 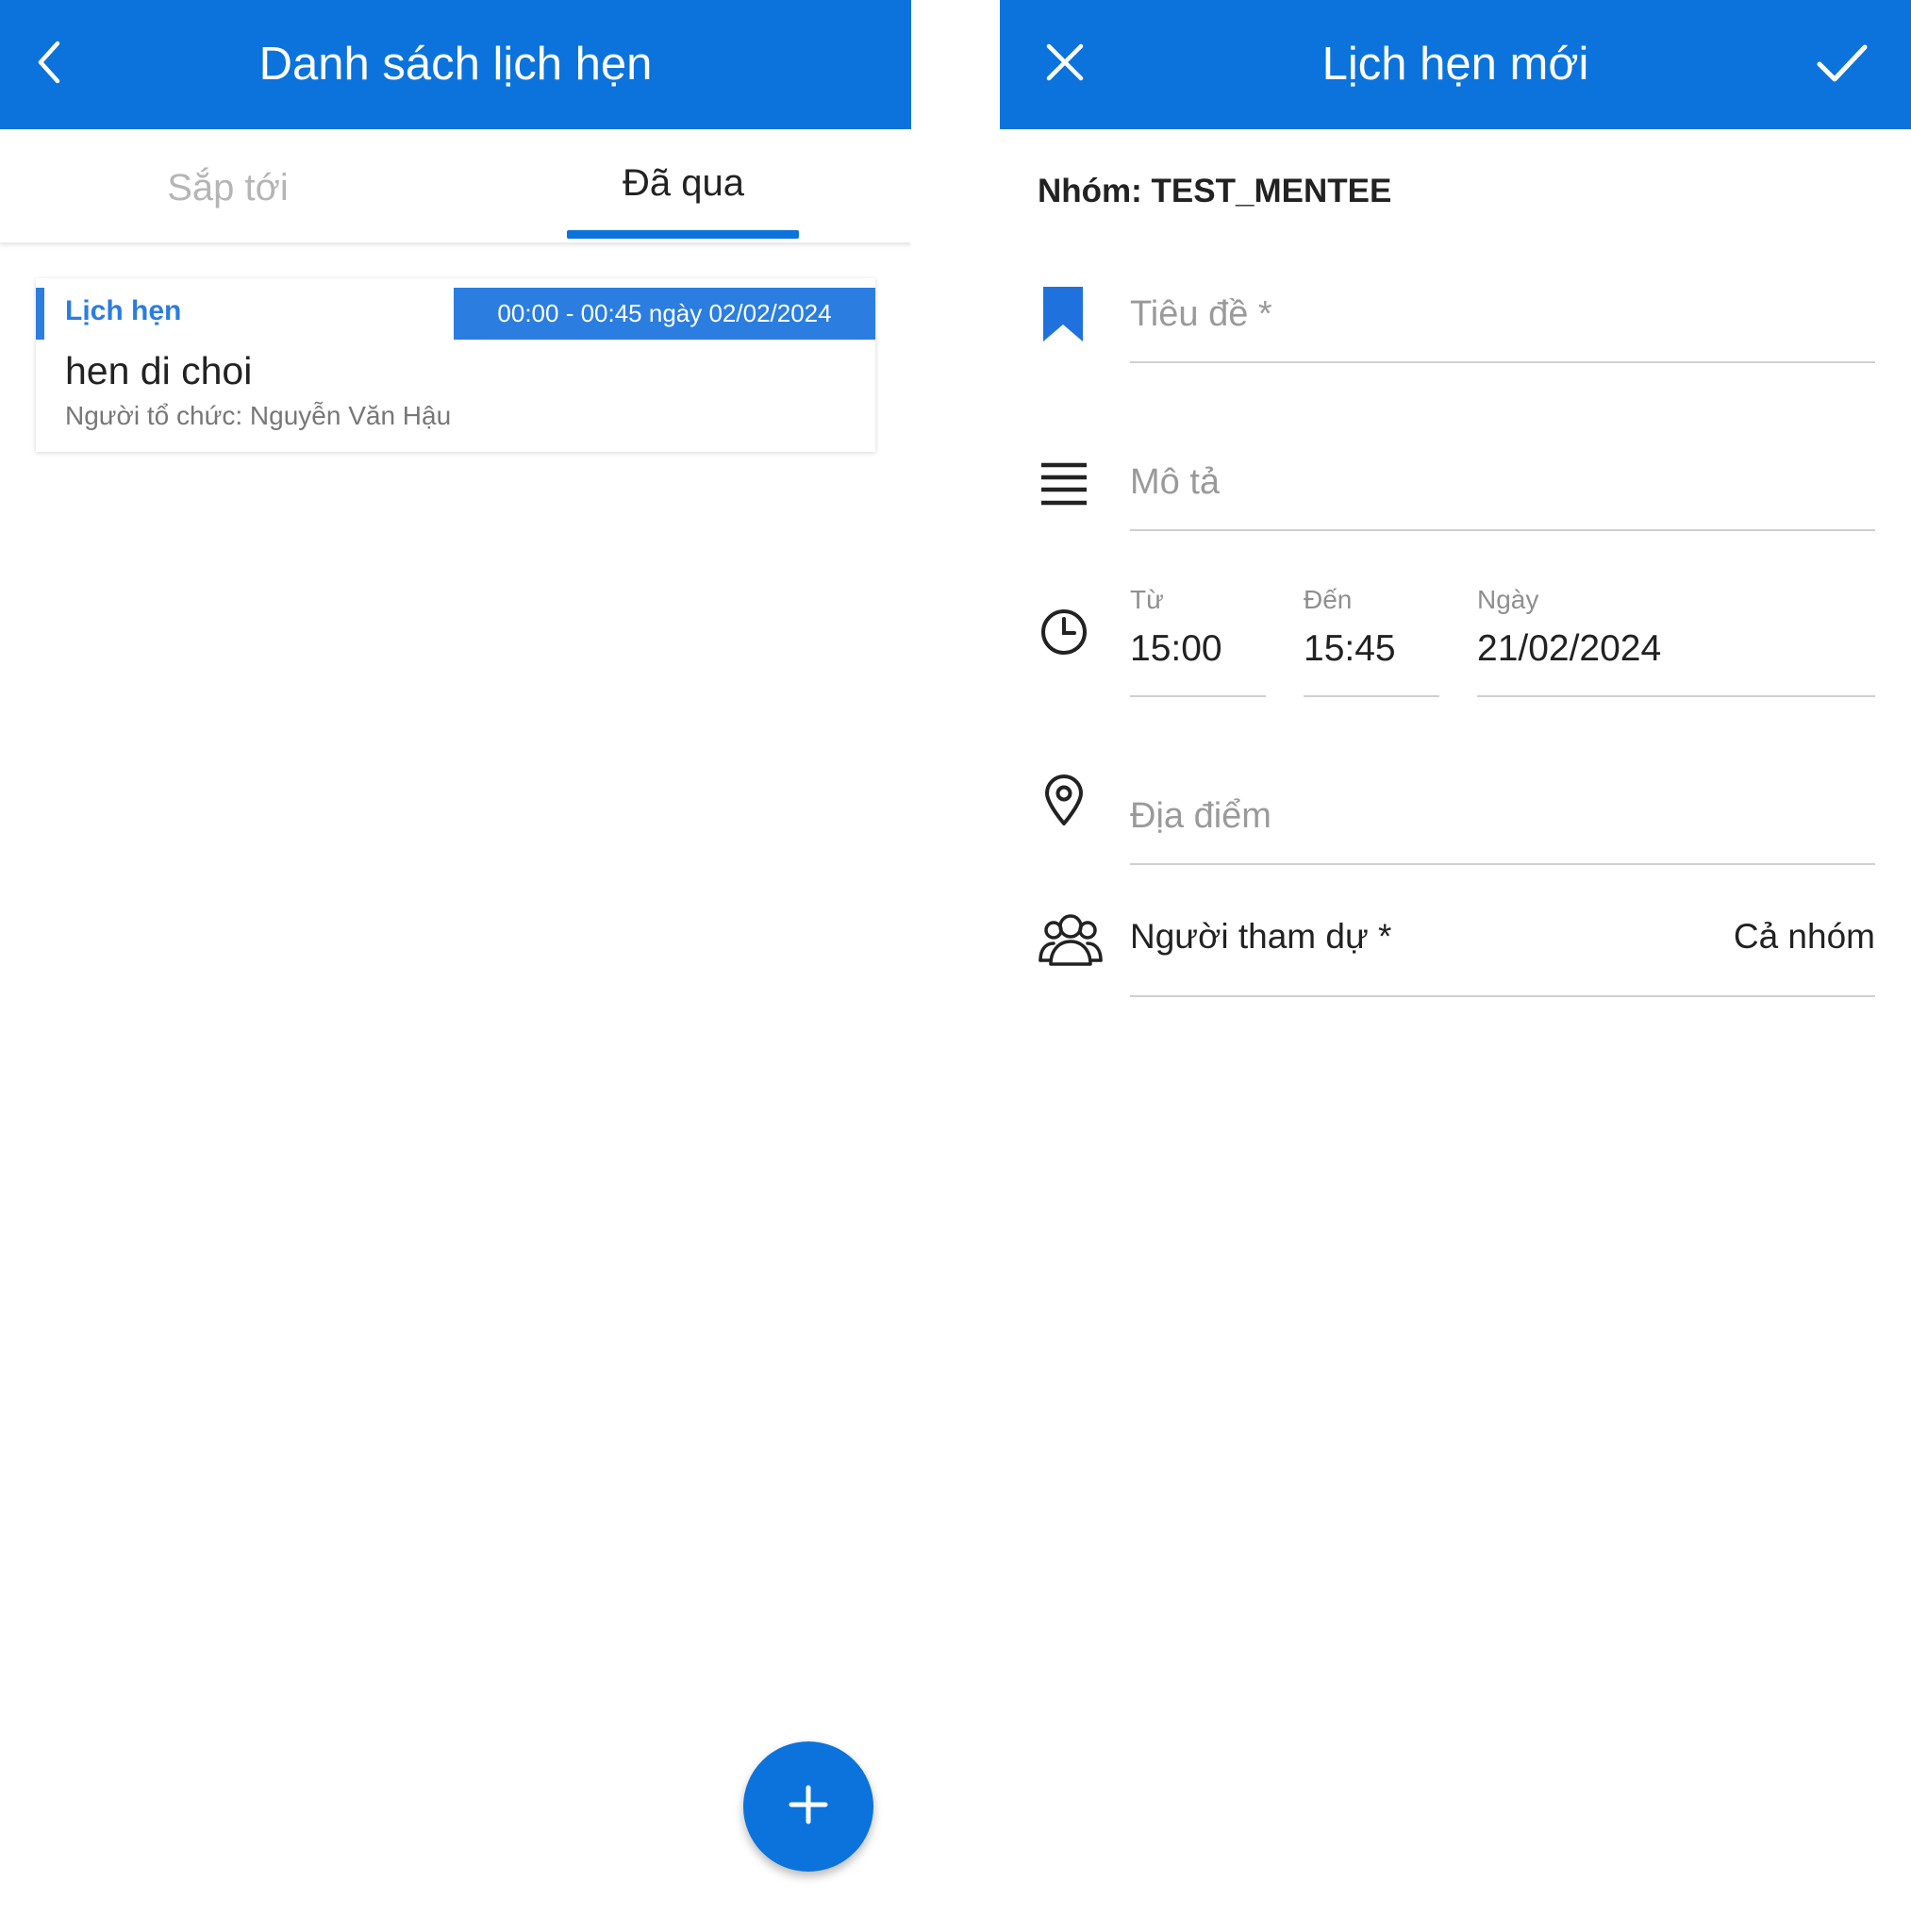 I want to click on appointment-type: Lịch hẹn, so click(x=123, y=310).